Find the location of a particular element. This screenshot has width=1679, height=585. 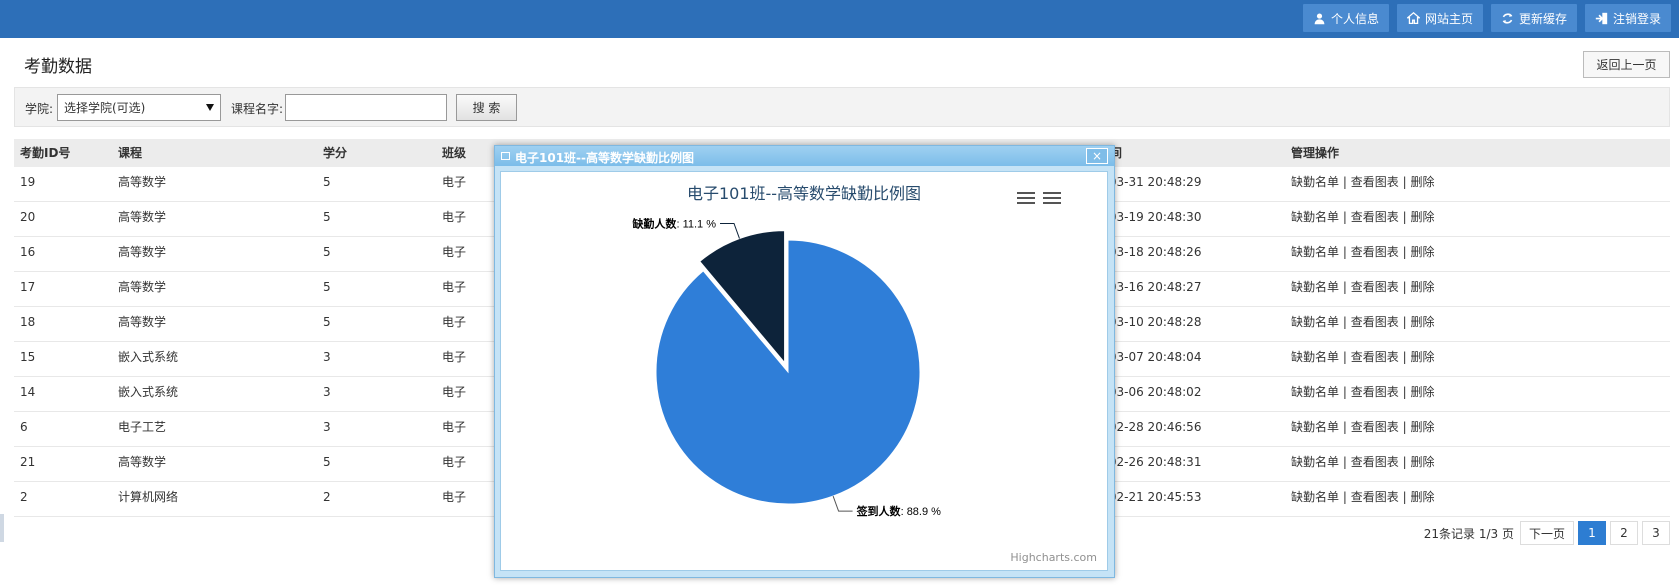

logout-button: 注销登录 is located at coordinates (1627, 18).